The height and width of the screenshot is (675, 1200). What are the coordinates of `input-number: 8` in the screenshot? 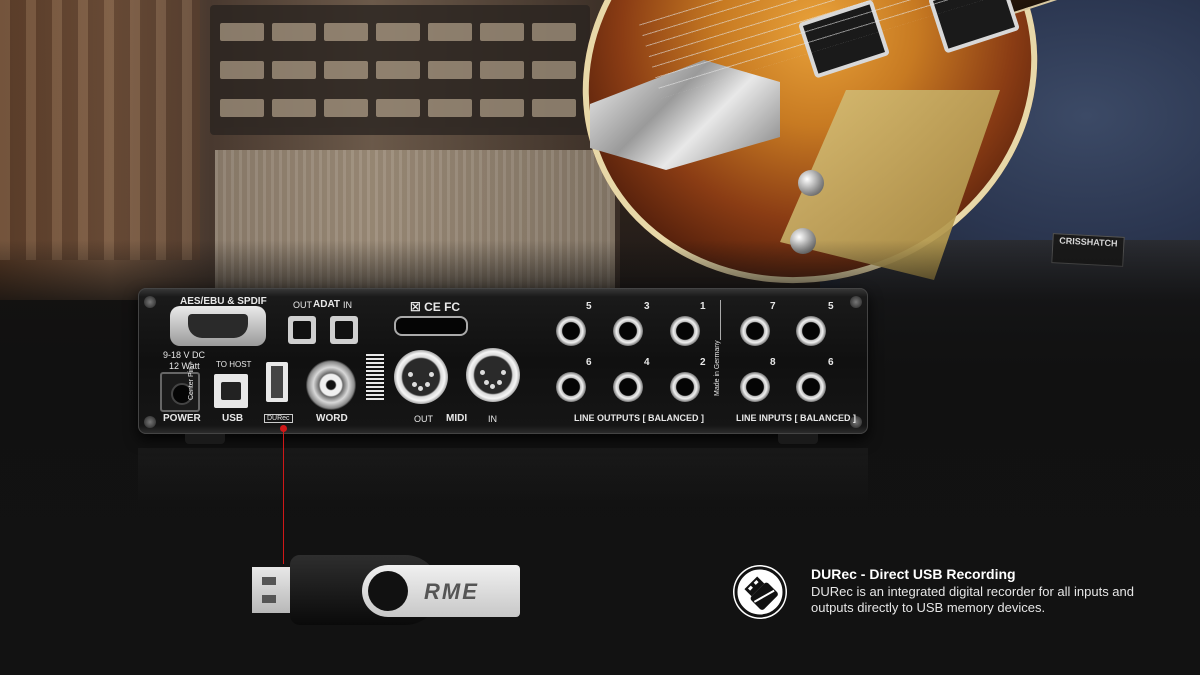 It's located at (773, 362).